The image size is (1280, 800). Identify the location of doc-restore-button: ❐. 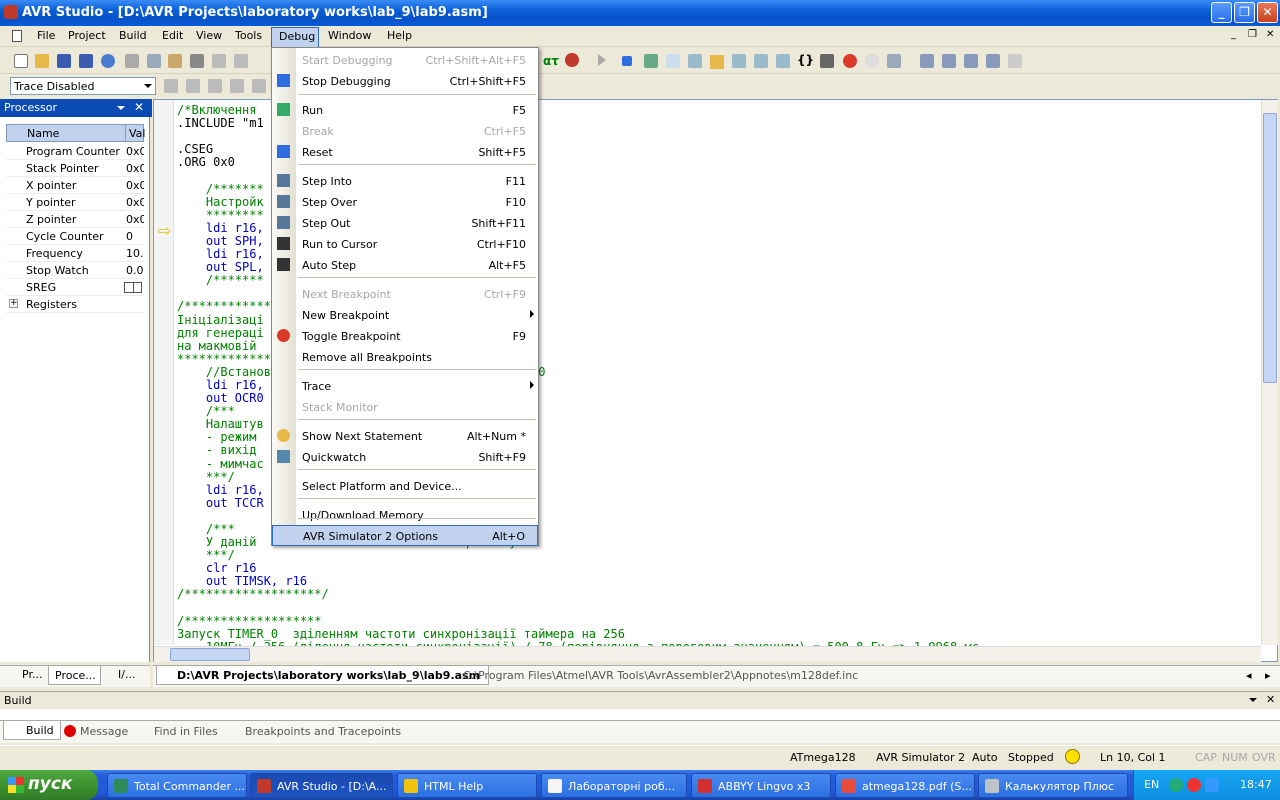
(1252, 34).